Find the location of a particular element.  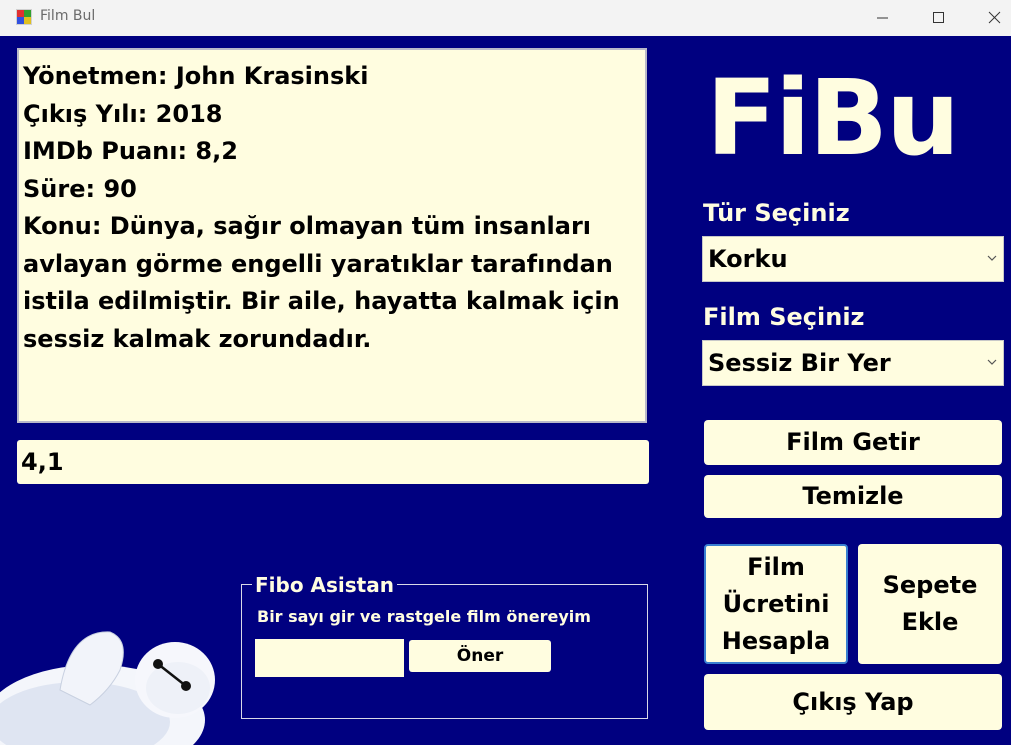

genre-selected-value: Korku is located at coordinates (748, 259).